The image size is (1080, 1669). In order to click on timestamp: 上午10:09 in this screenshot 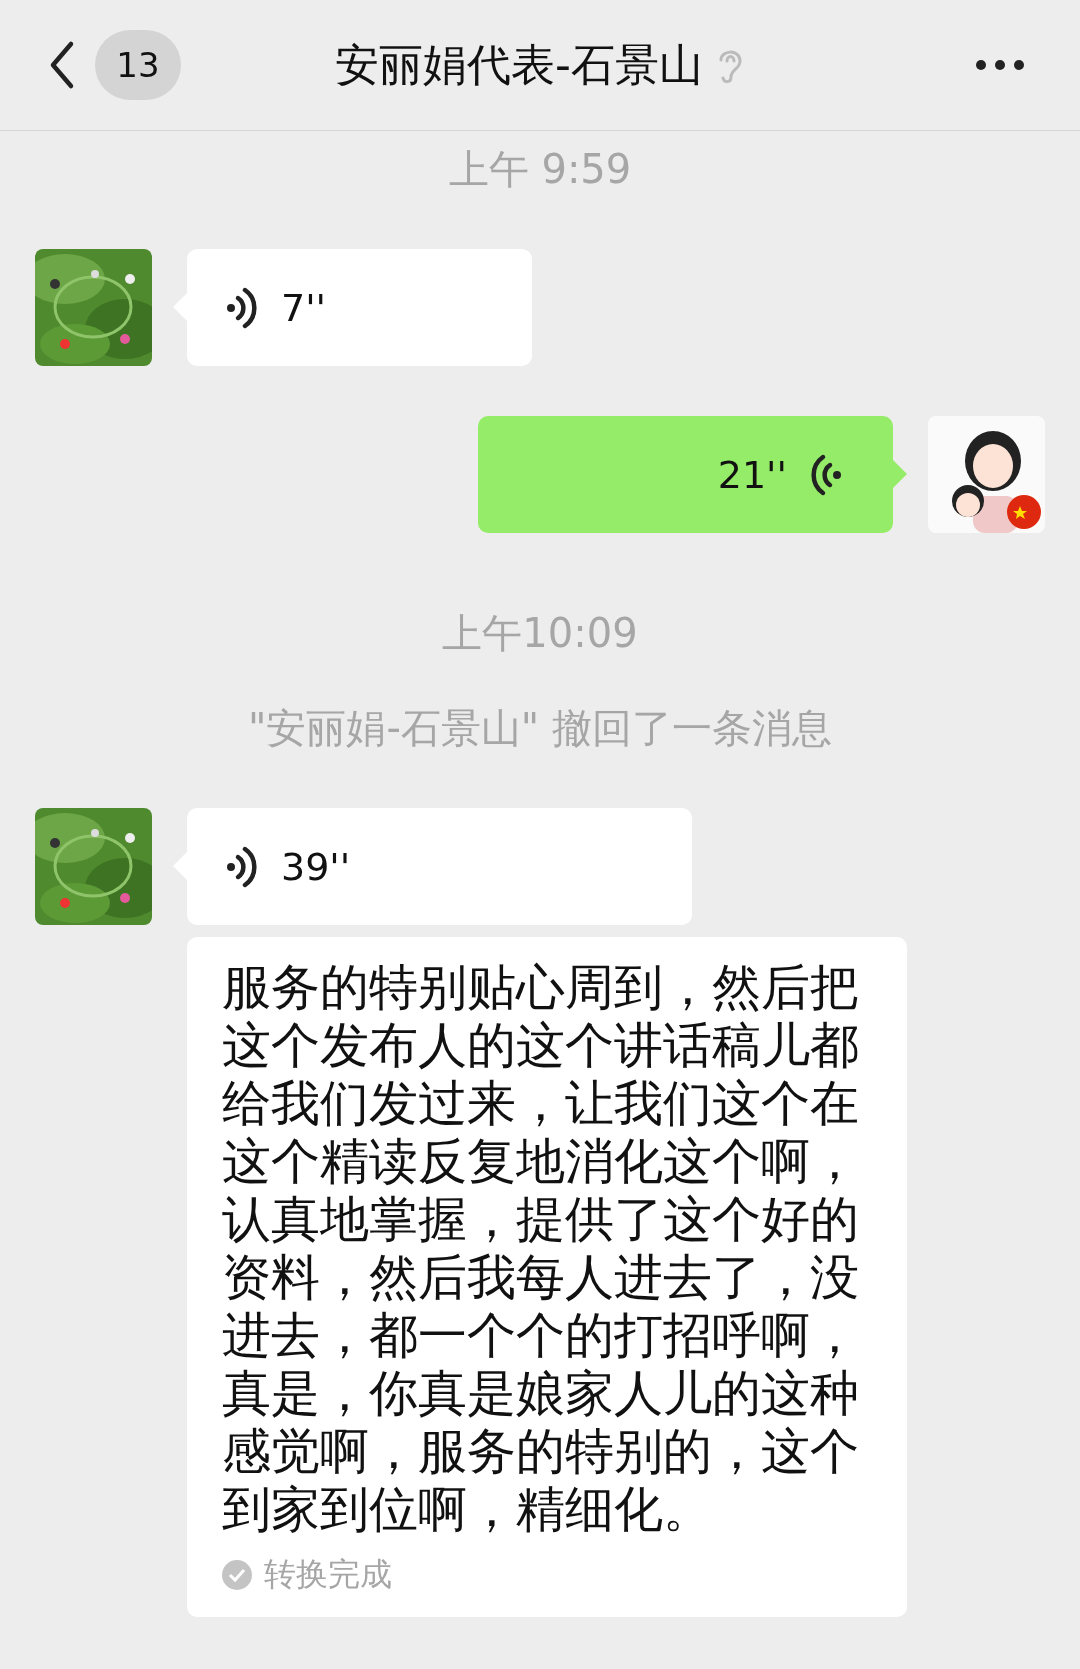, I will do `click(540, 633)`.